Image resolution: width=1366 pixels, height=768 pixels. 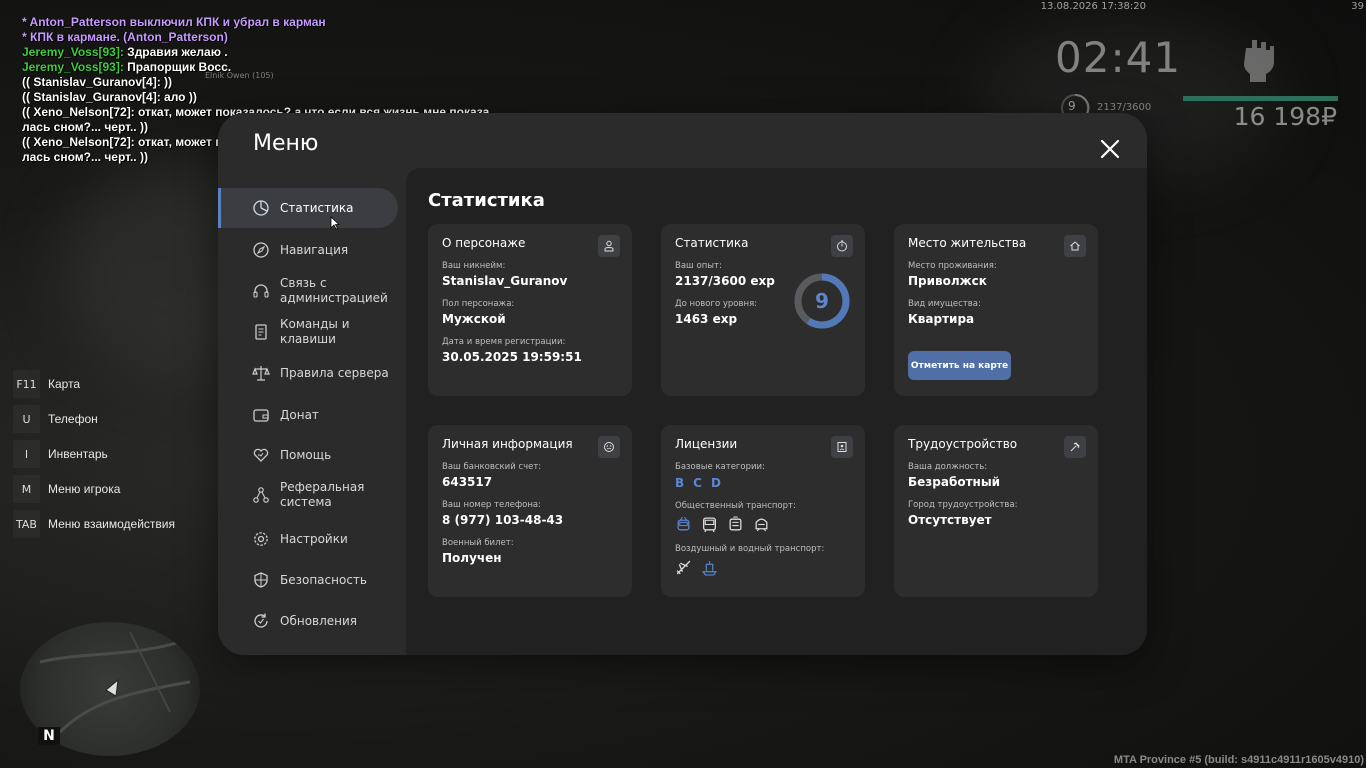 I want to click on air-water-transport-icons, so click(x=763, y=567).